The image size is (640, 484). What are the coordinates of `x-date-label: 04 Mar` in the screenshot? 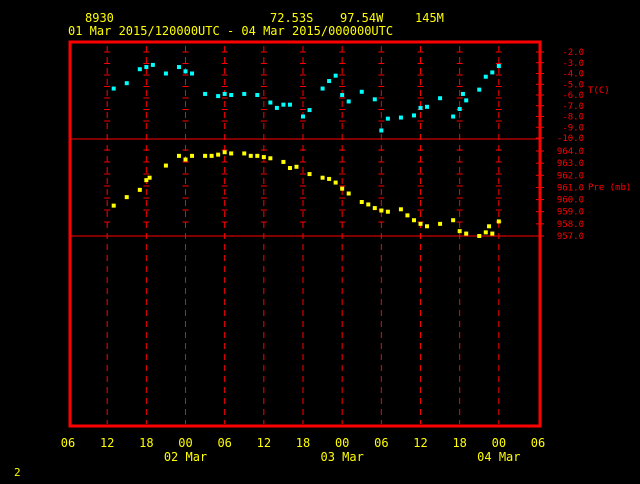 It's located at (498, 457).